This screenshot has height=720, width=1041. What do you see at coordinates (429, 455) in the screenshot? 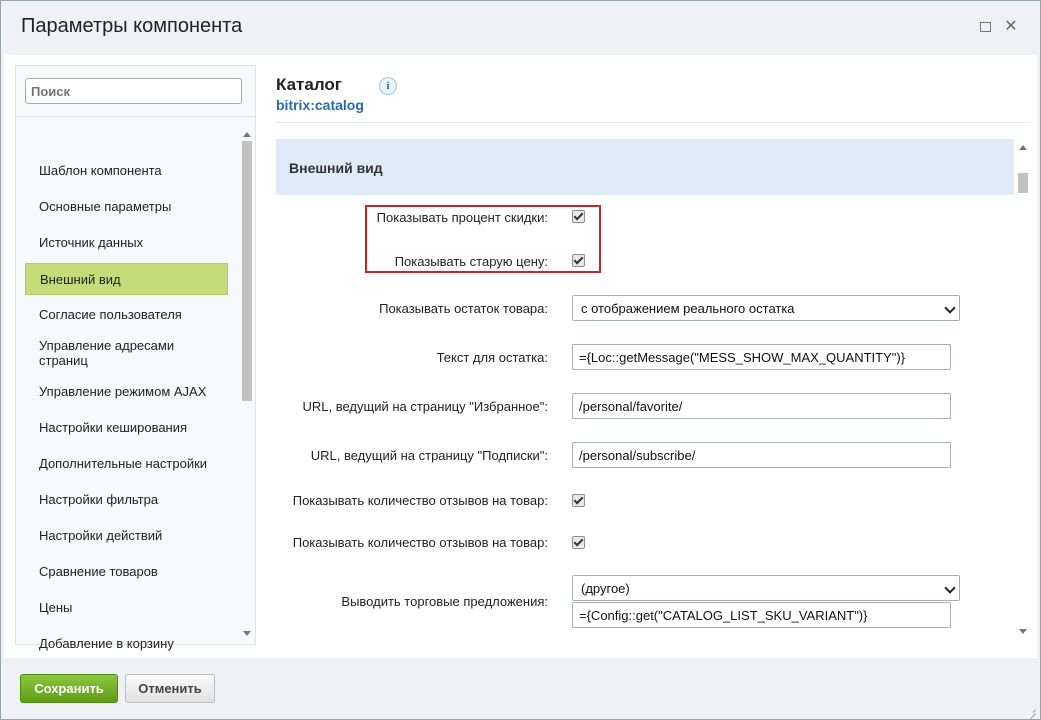
I see `field-label: URL, ведущий на страницу "Подписки":` at bounding box center [429, 455].